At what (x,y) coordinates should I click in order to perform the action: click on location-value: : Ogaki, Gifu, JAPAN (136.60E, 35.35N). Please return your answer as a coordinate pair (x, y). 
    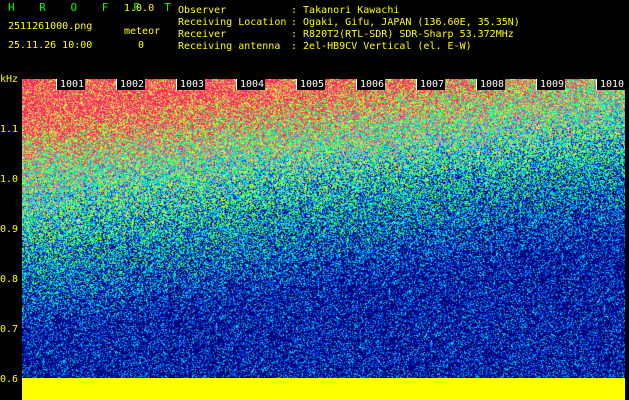
    Looking at the image, I should click on (405, 22).